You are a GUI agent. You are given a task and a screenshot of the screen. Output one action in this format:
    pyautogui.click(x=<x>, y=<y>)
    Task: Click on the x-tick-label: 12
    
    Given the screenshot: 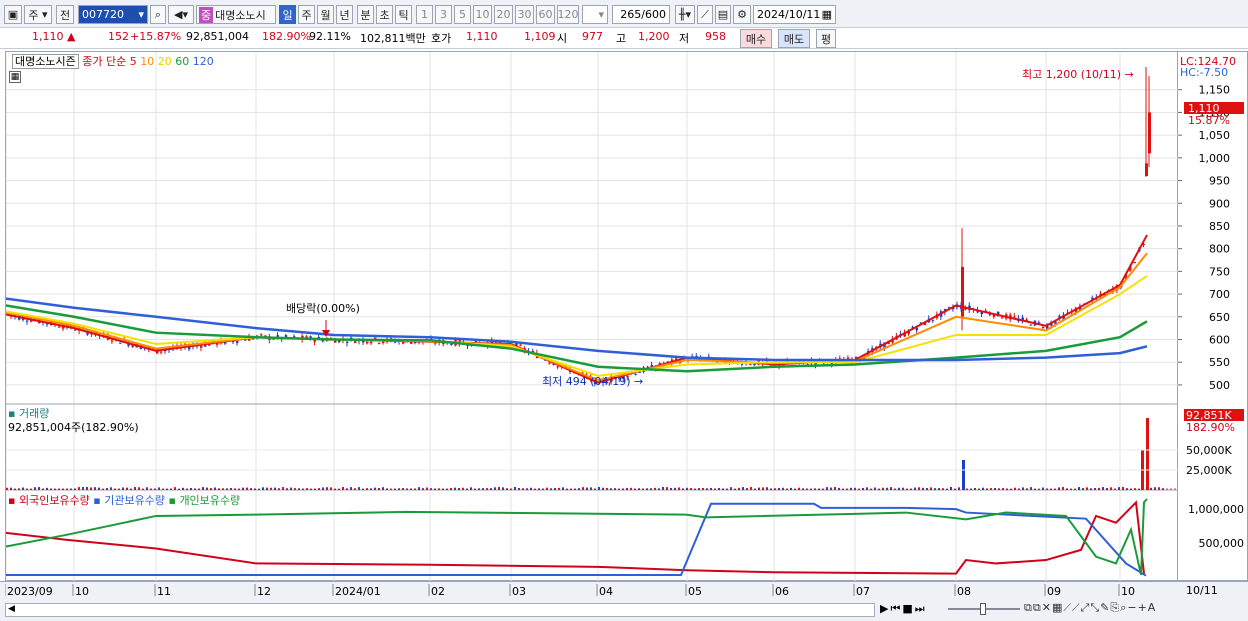 What is the action you would take?
    pyautogui.click(x=264, y=591)
    